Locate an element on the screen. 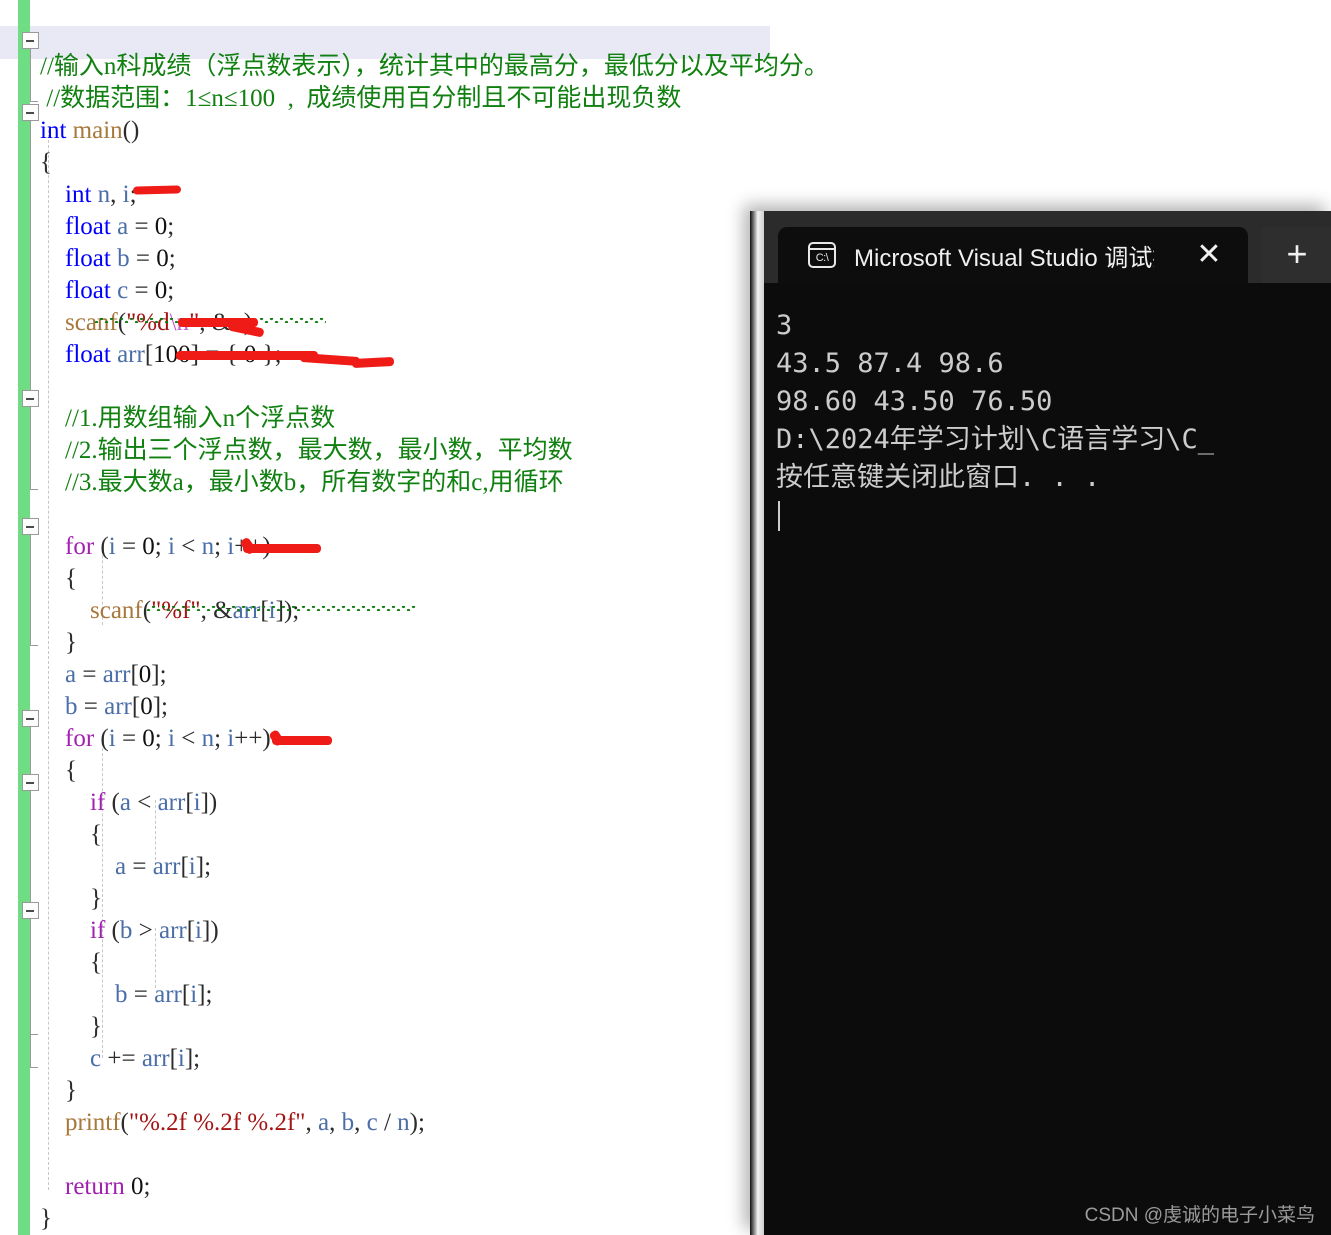 The height and width of the screenshot is (1235, 1331). code-token: //3.最大数a，最小数b，所有数字的和c,用循环 is located at coordinates (302, 482).